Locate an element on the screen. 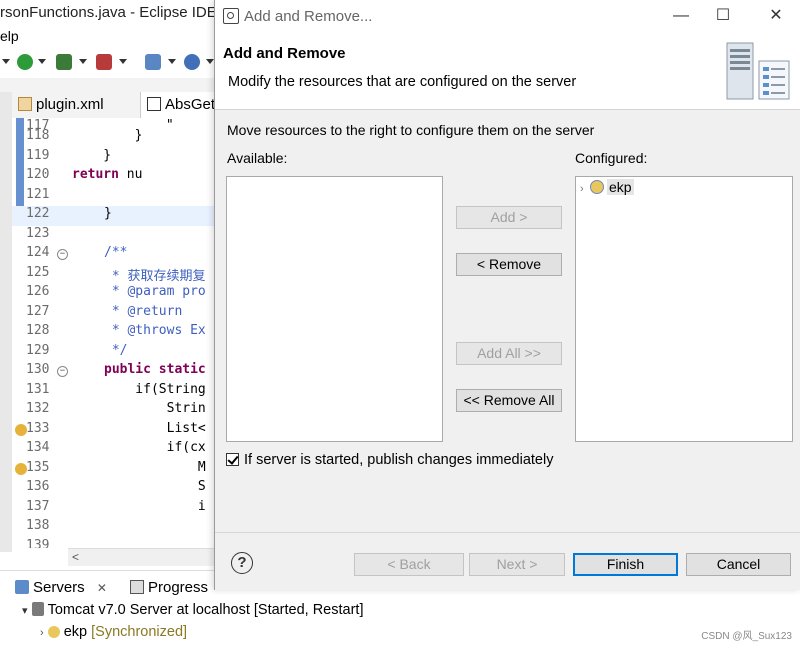 The height and width of the screenshot is (647, 800). ide-menu-bar: elp is located at coordinates (107, 37).